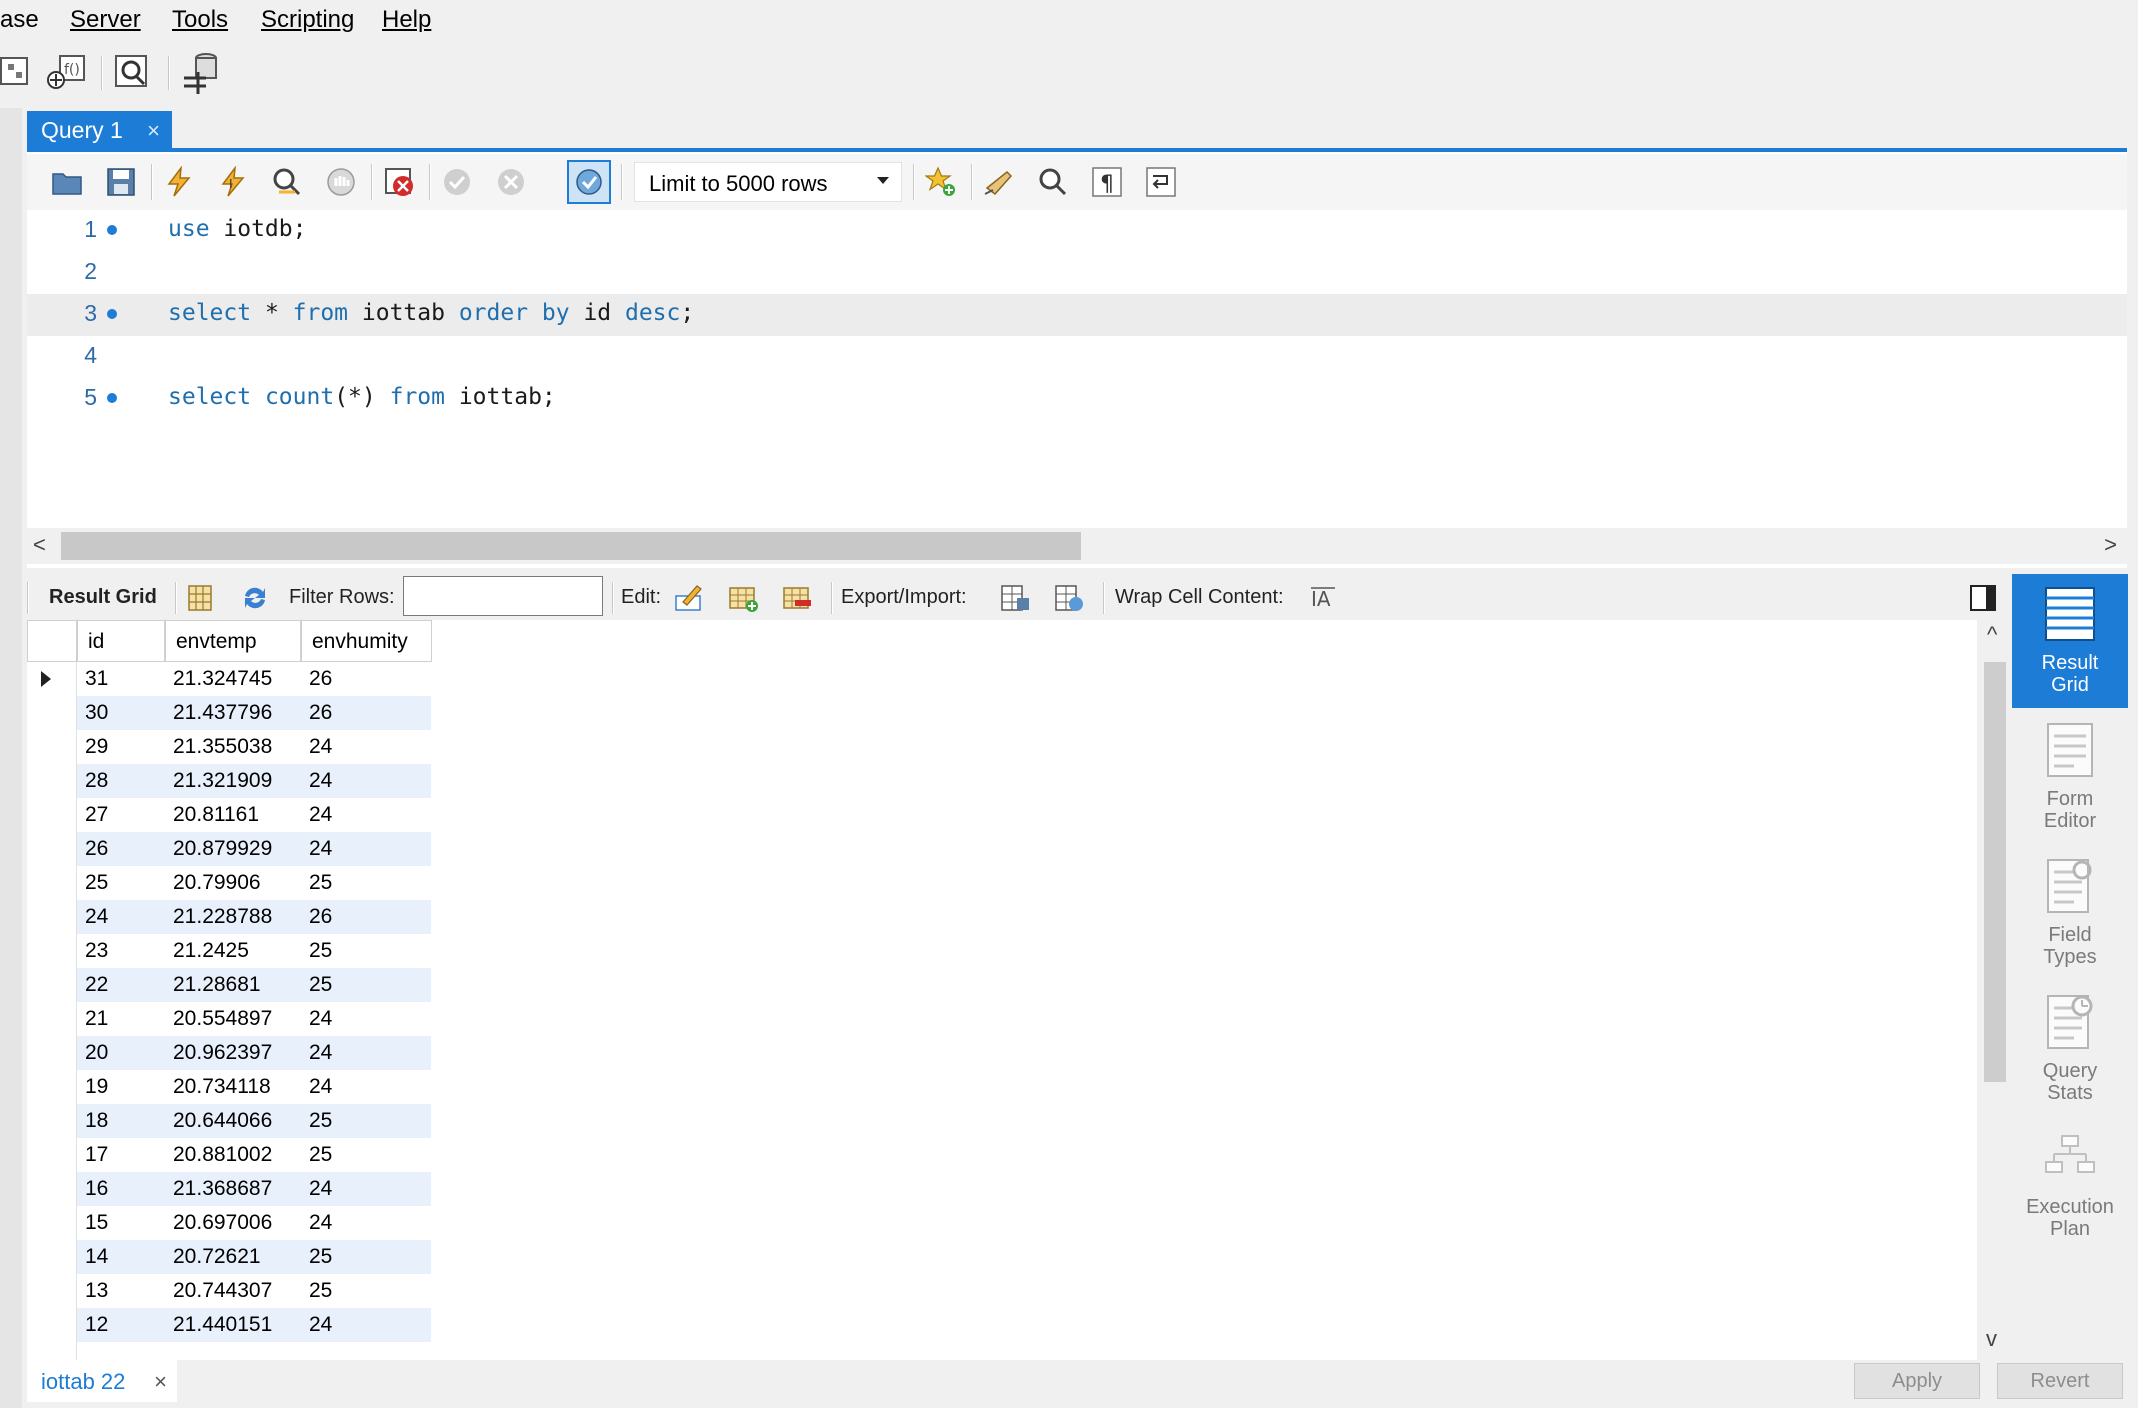 The width and height of the screenshot is (2138, 1408). What do you see at coordinates (202, 72) in the screenshot?
I see `server-connection-icon` at bounding box center [202, 72].